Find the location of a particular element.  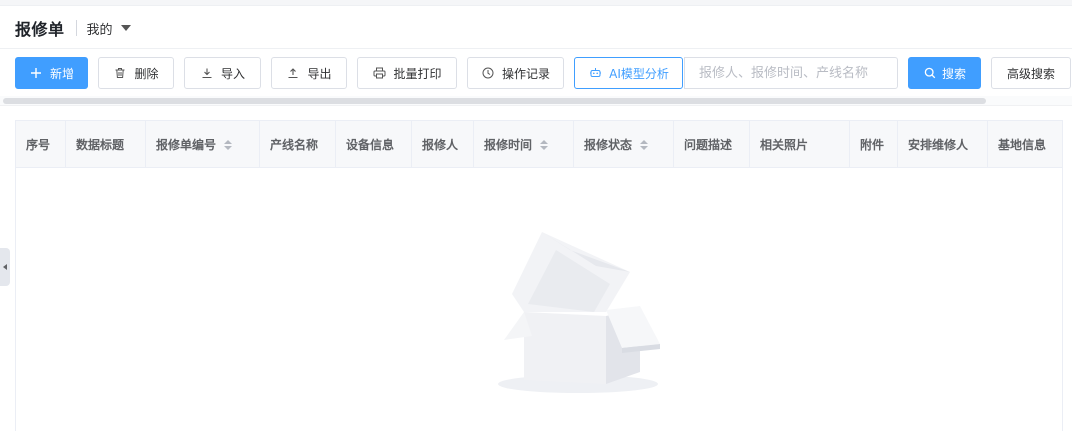

column-header: 报修单编号 is located at coordinates (203, 144).